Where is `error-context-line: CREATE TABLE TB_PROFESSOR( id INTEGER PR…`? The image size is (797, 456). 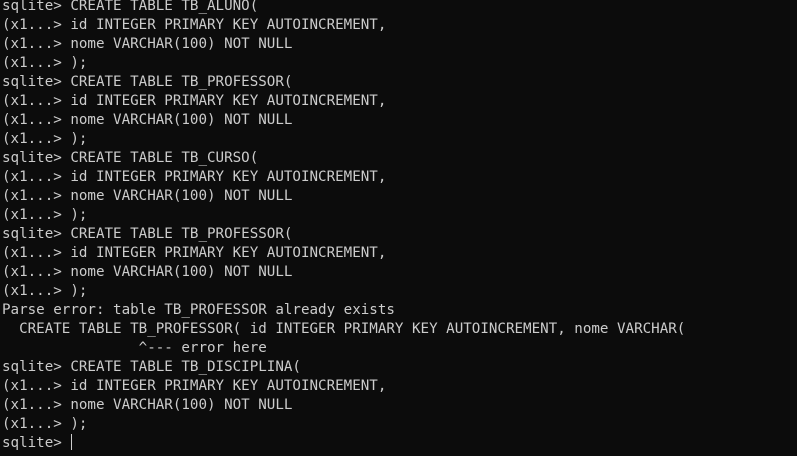
error-context-line: CREATE TABLE TB_PROFESSOR( id INTEGER PR… is located at coordinates (344, 329).